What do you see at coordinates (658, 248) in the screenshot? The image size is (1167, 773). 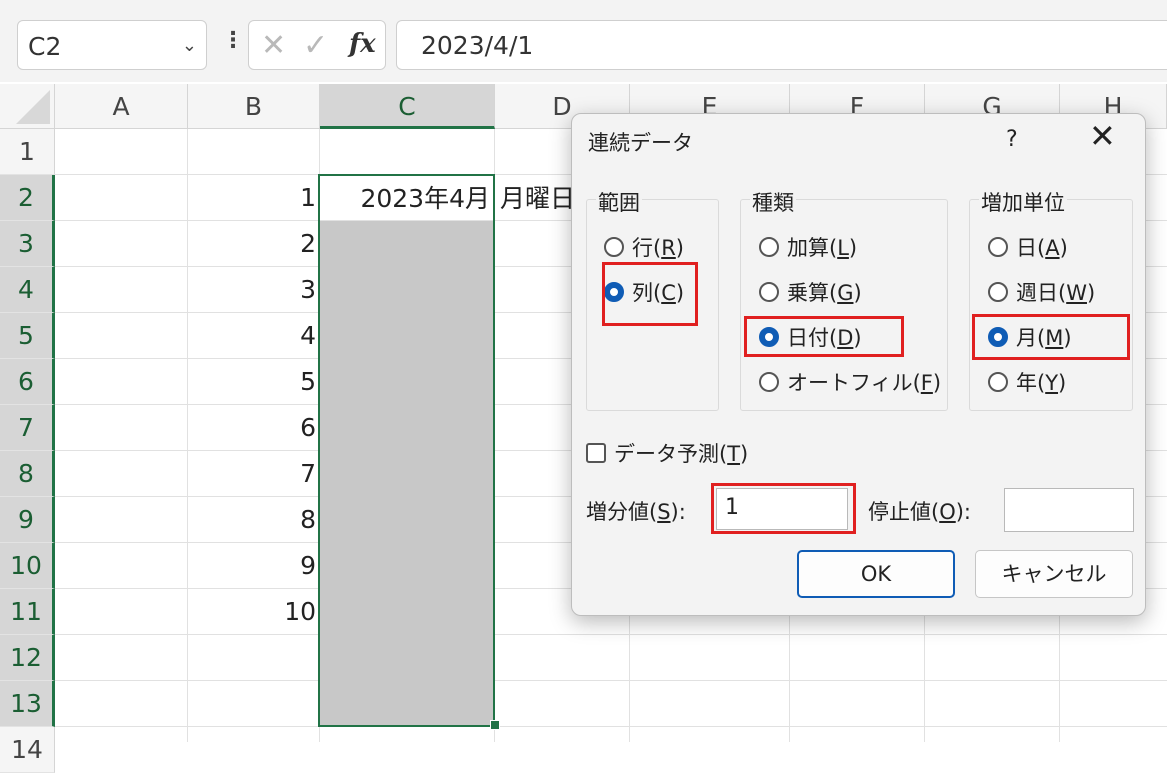 I see `radio-label: 行(R)` at bounding box center [658, 248].